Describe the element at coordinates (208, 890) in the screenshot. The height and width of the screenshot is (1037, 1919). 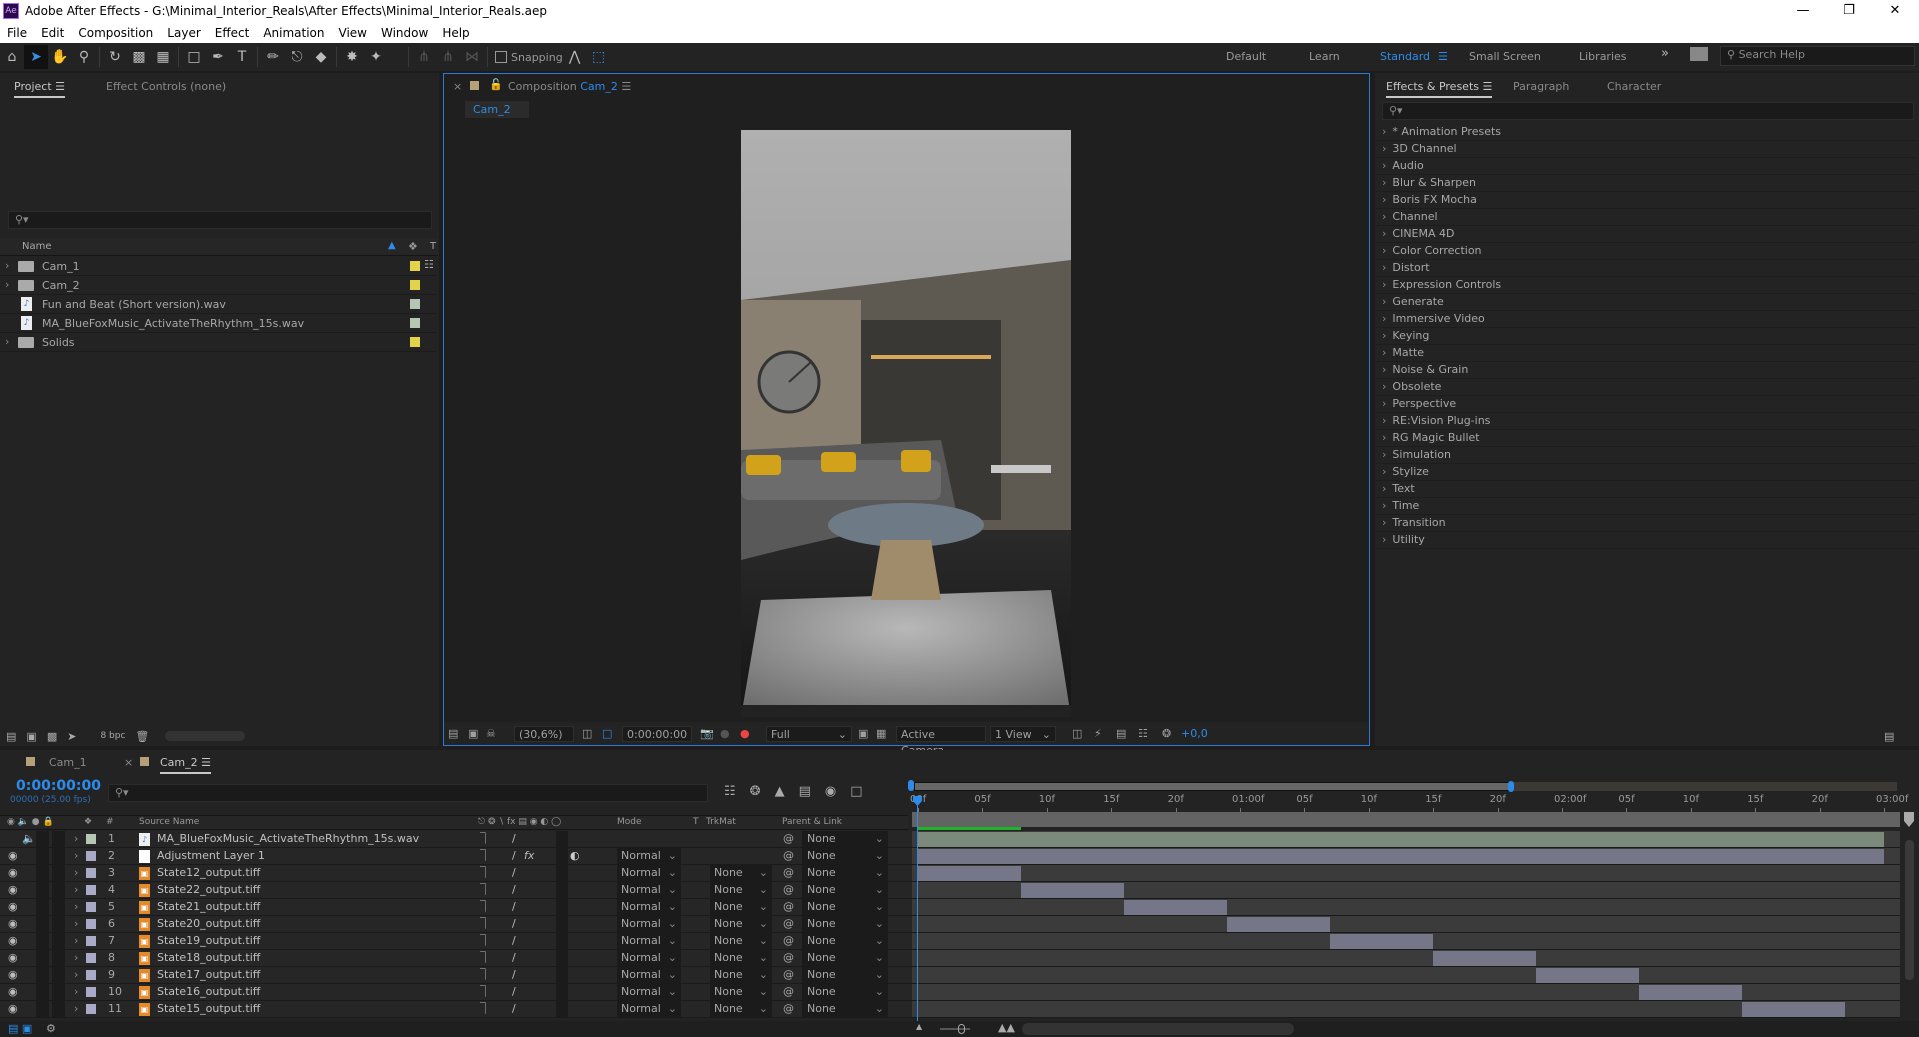
I see `layer-name: State22_output.tiff` at that location.